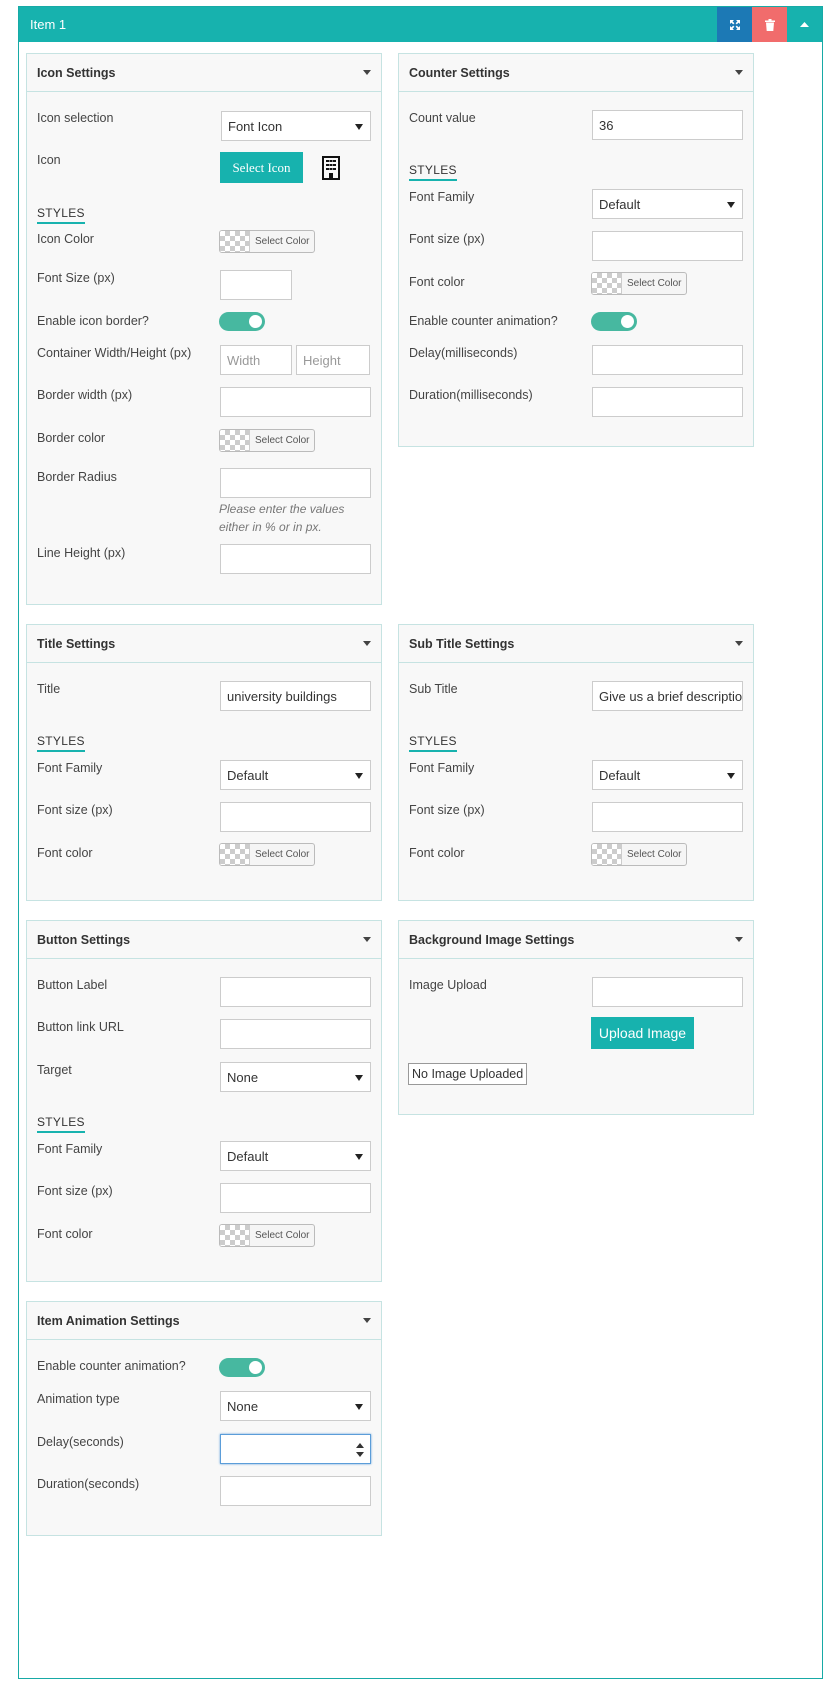 The image size is (836, 1694). I want to click on border-color-label: Border color, so click(71, 438).